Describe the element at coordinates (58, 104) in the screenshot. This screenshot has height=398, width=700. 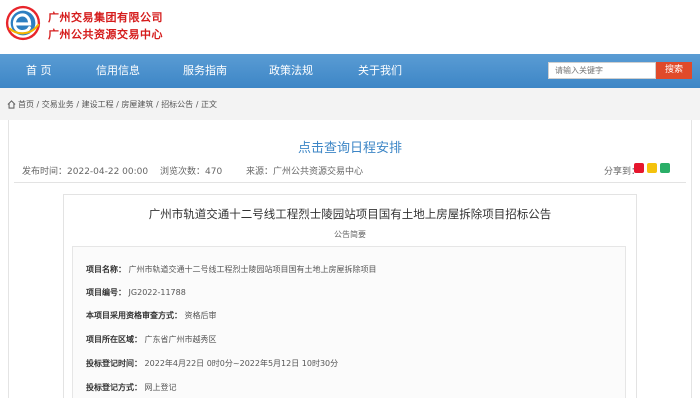
I see `breadcrumb-trading: 交易业务` at that location.